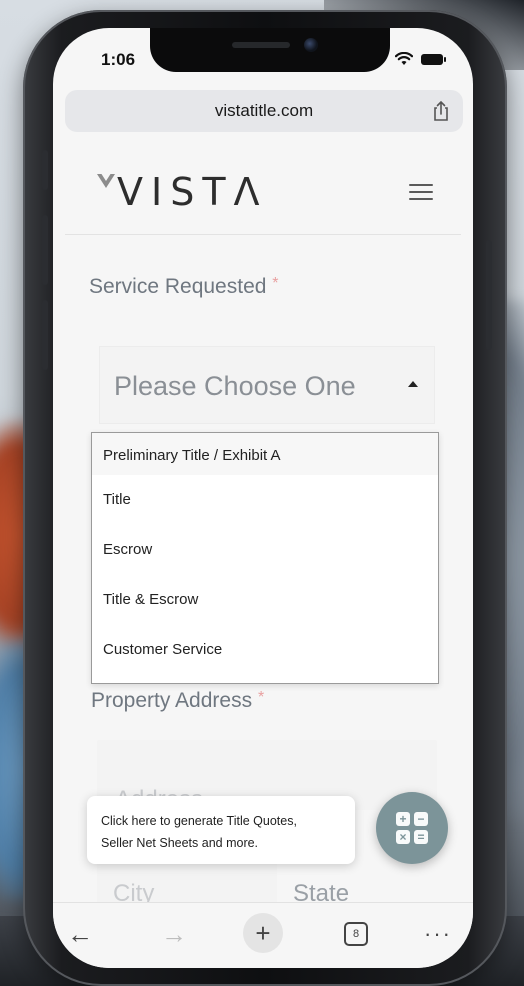 This screenshot has height=986, width=524. What do you see at coordinates (438, 934) in the screenshot?
I see `more-menu-icon: ···` at bounding box center [438, 934].